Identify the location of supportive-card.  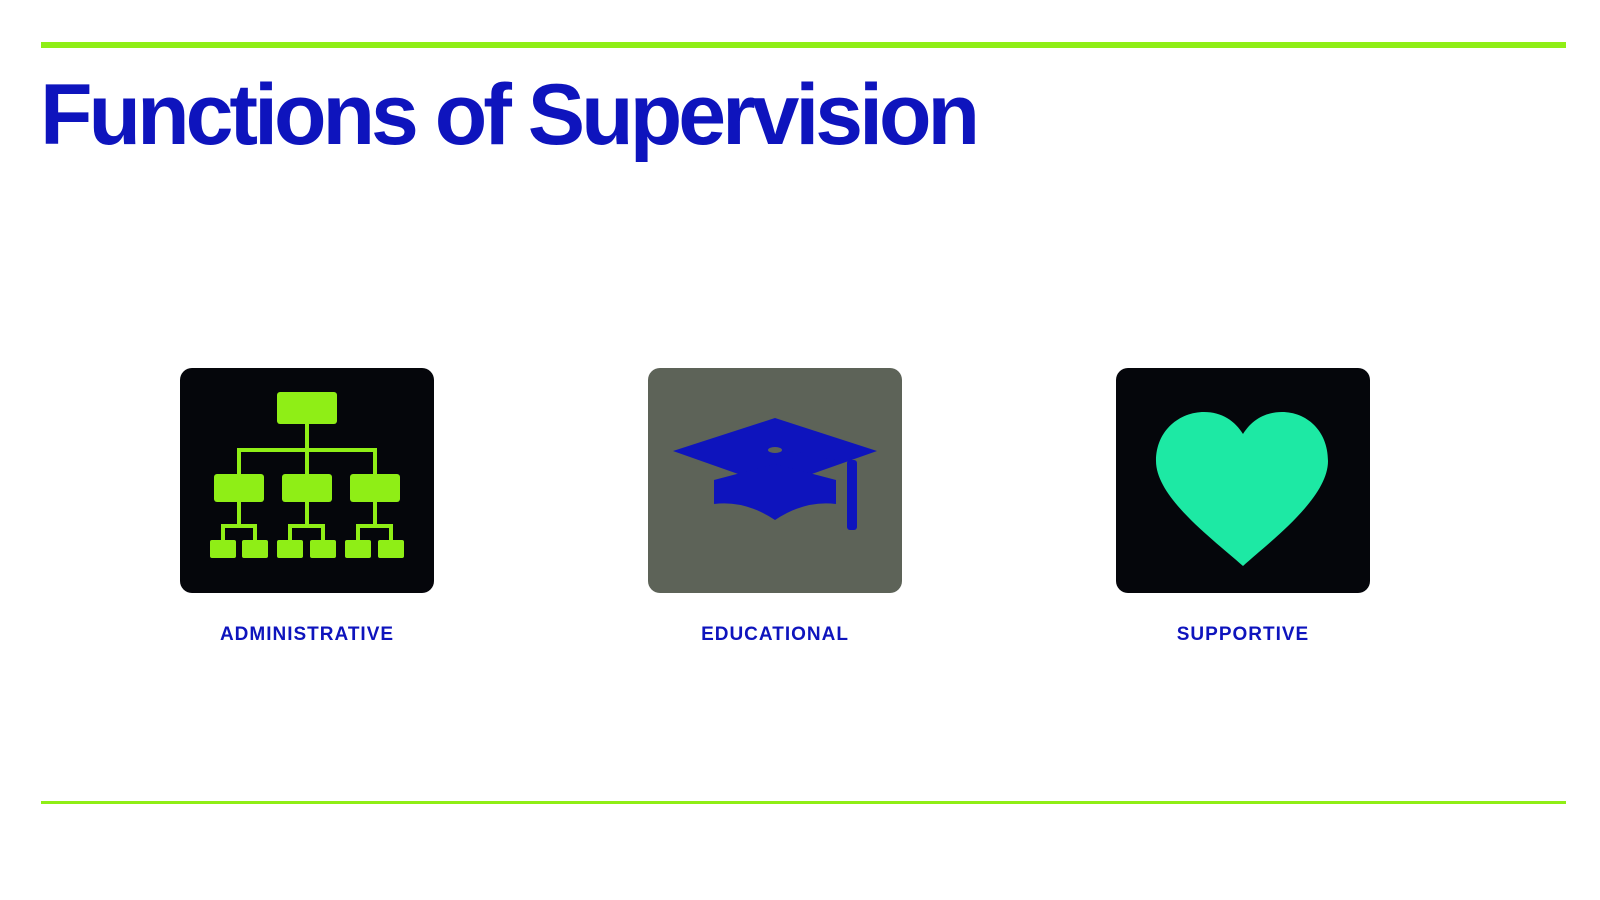
(1243, 480).